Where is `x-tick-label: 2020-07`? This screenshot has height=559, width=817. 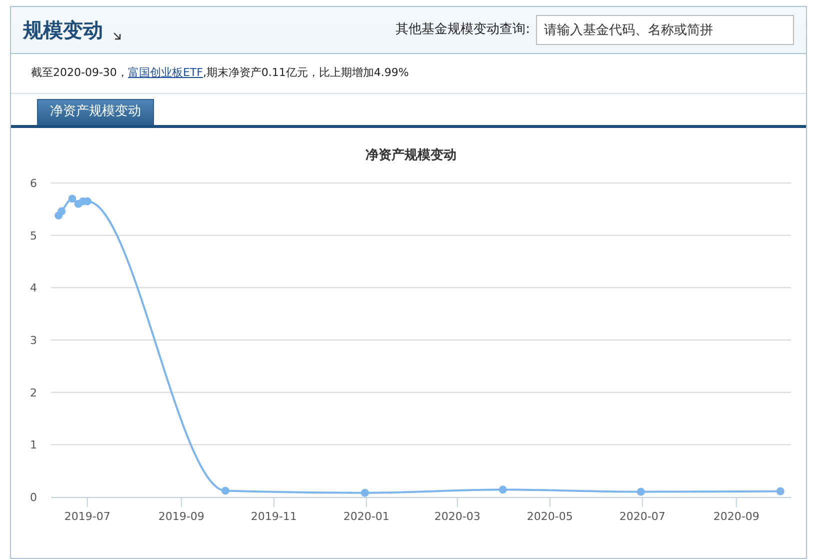
x-tick-label: 2020-07 is located at coordinates (642, 516).